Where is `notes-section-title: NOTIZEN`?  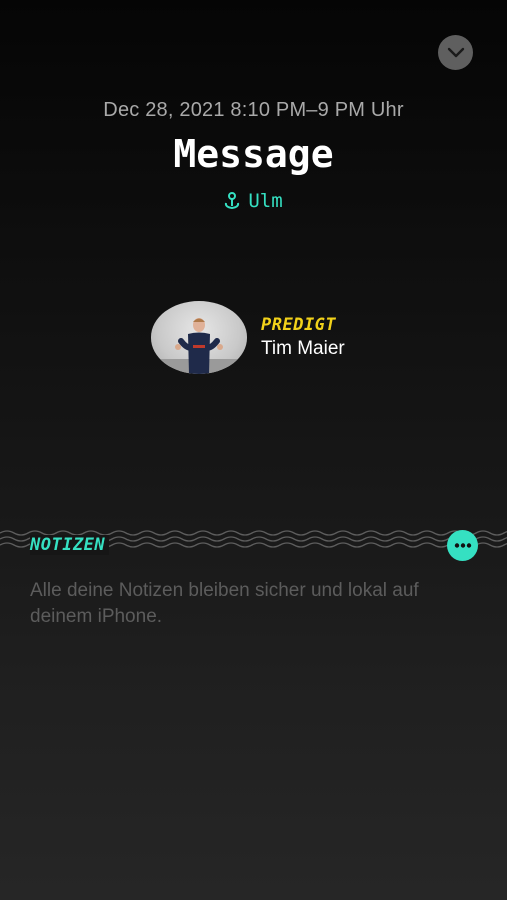
notes-section-title: NOTIZEN is located at coordinates (70, 545).